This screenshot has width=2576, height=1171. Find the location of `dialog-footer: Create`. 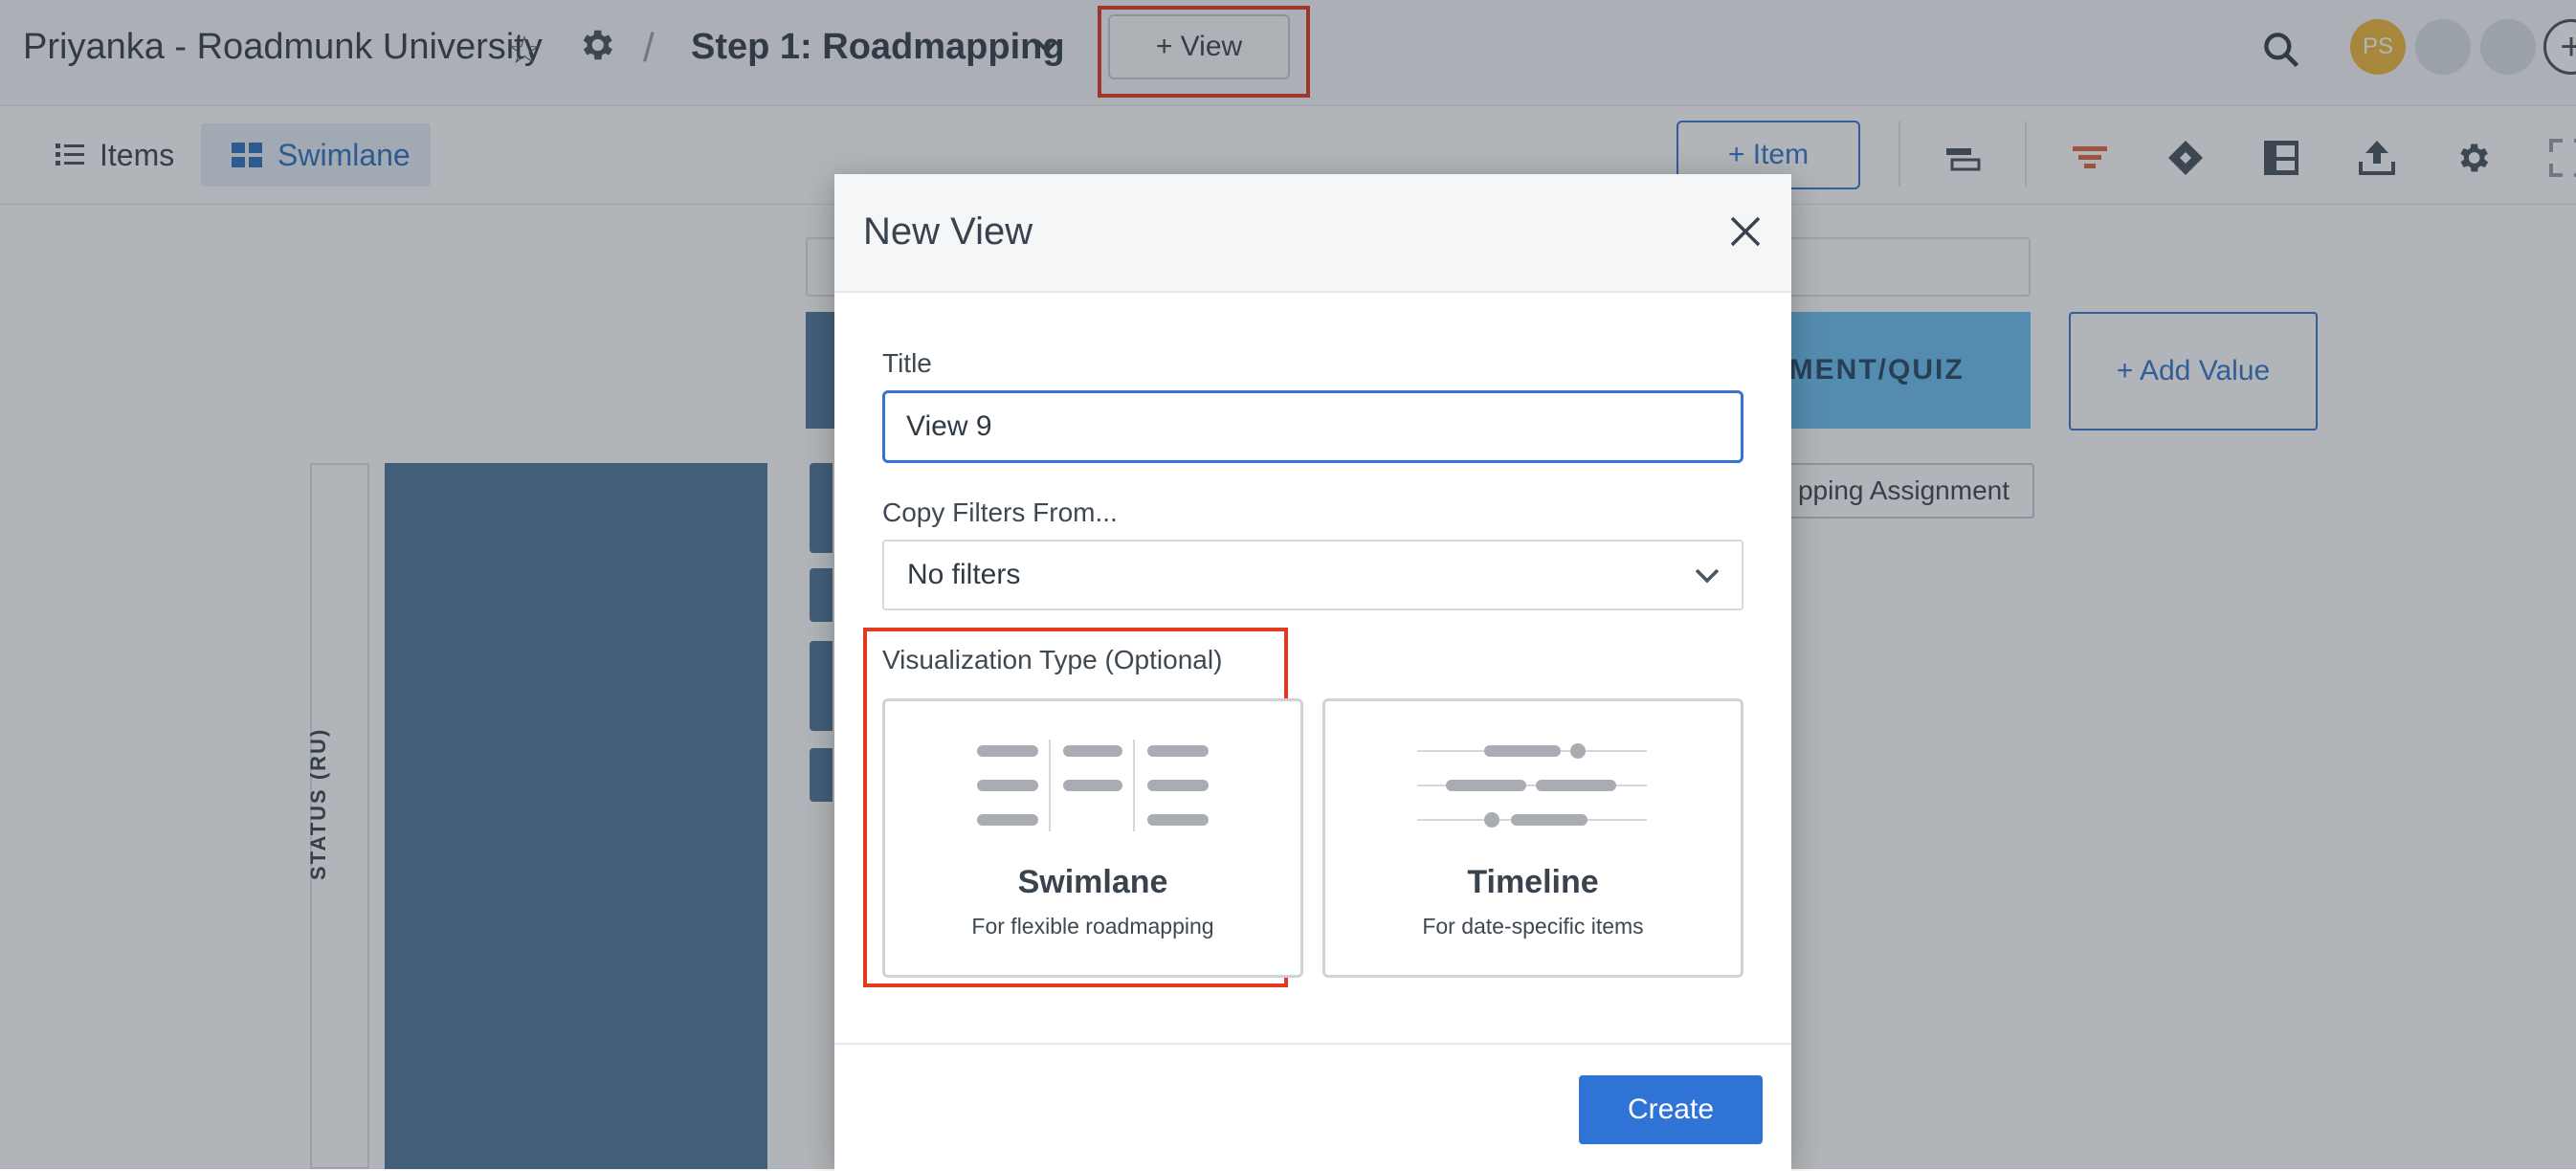

dialog-footer: Create is located at coordinates (1312, 1107).